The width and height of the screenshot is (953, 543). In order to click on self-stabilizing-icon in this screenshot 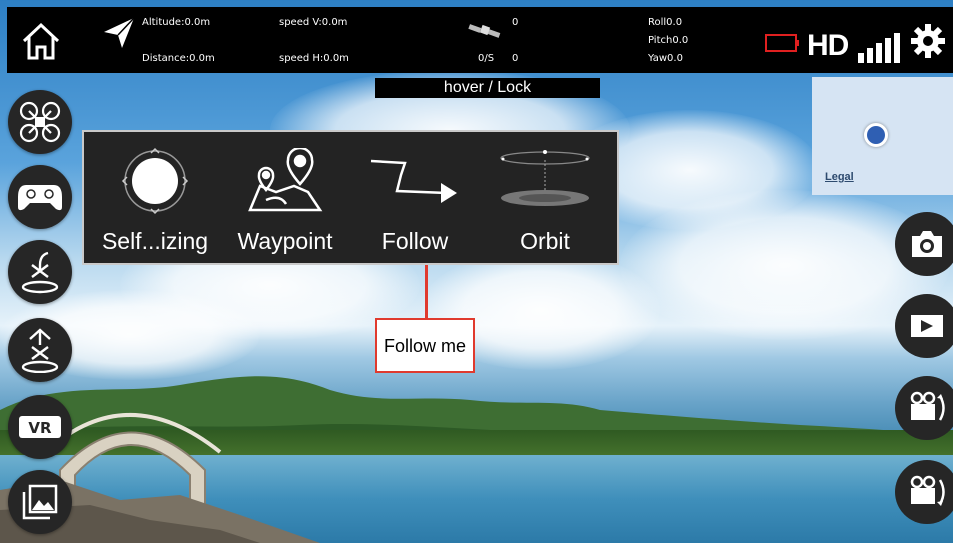, I will do `click(155, 181)`.